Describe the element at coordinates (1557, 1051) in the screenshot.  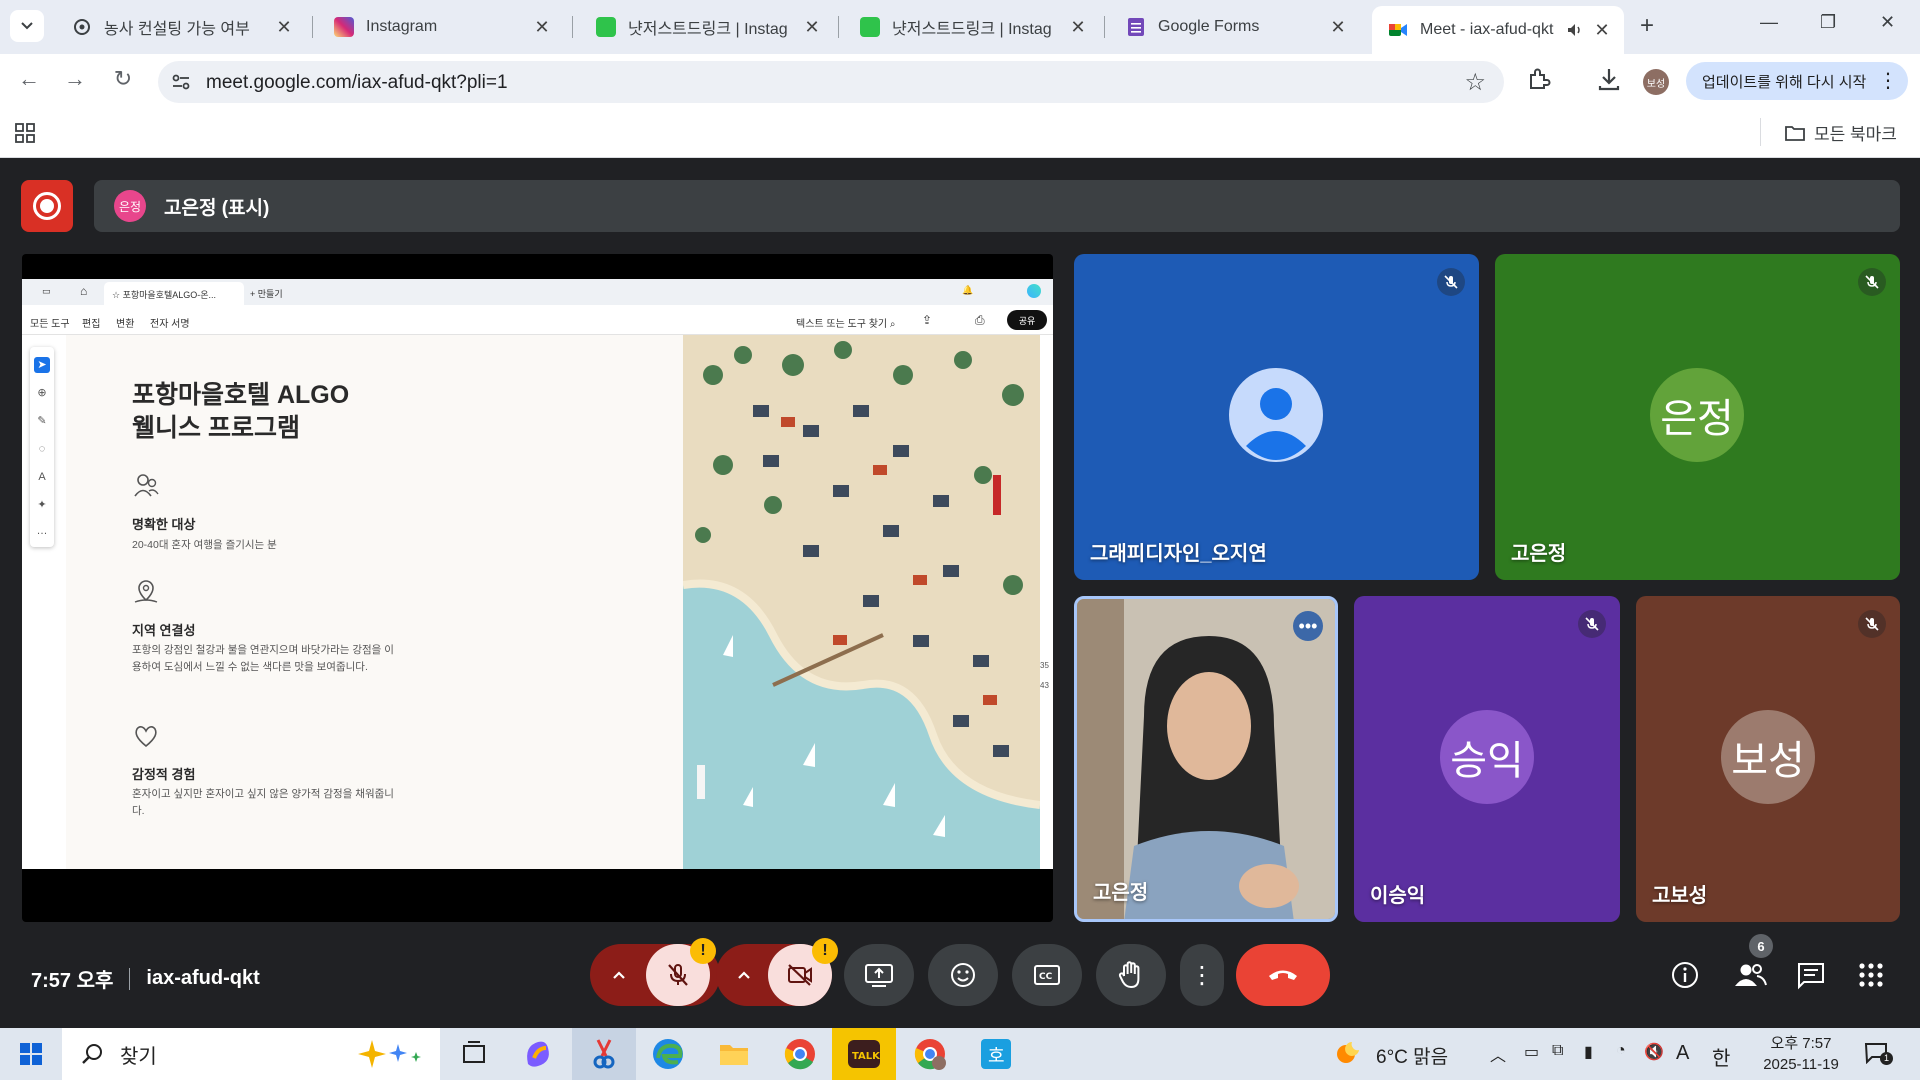
I see `display-icon: ⧉` at that location.